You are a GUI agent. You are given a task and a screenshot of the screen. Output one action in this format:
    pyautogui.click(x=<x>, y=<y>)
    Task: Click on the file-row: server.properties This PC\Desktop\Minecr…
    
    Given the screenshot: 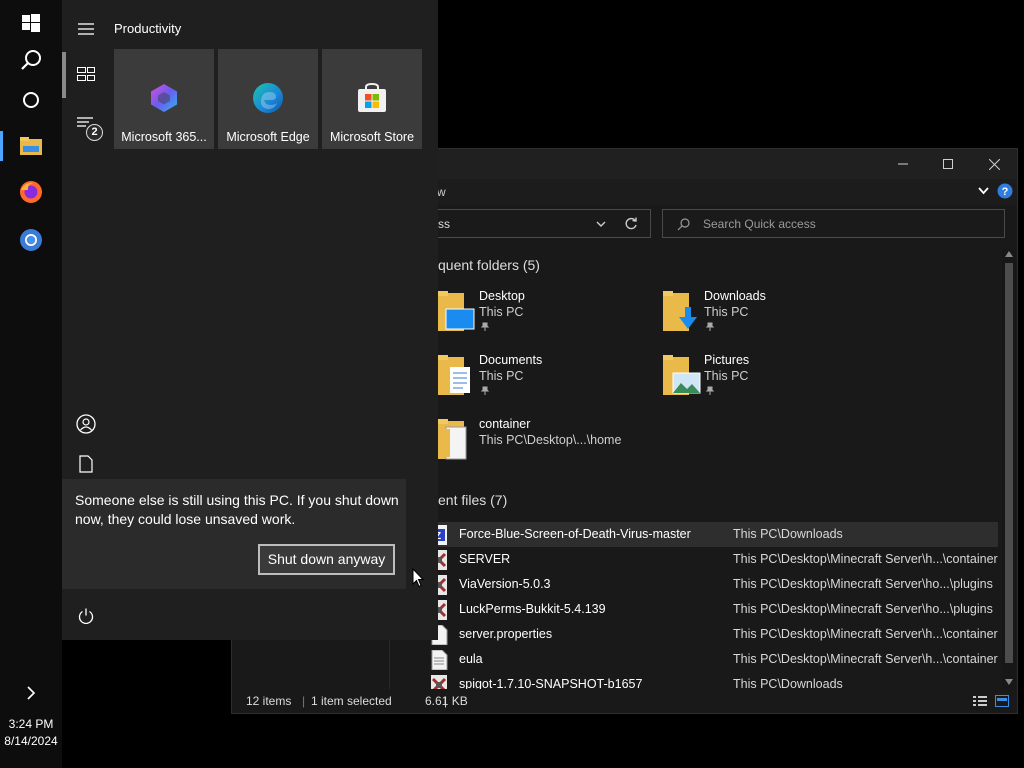 What is the action you would take?
    pyautogui.click(x=712, y=634)
    